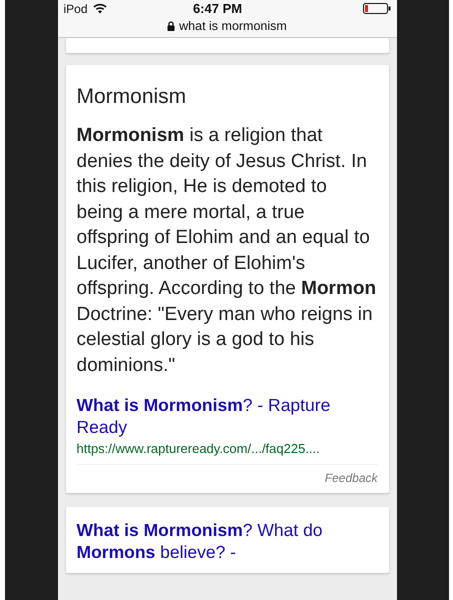  Describe the element at coordinates (171, 26) in the screenshot. I see `lock-icon` at that location.